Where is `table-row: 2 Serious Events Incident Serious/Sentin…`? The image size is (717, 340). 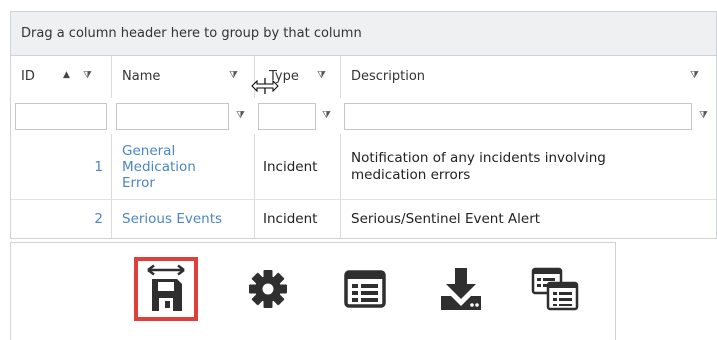
table-row: 2 Serious Events Incident Serious/Sentin… is located at coordinates (363, 219).